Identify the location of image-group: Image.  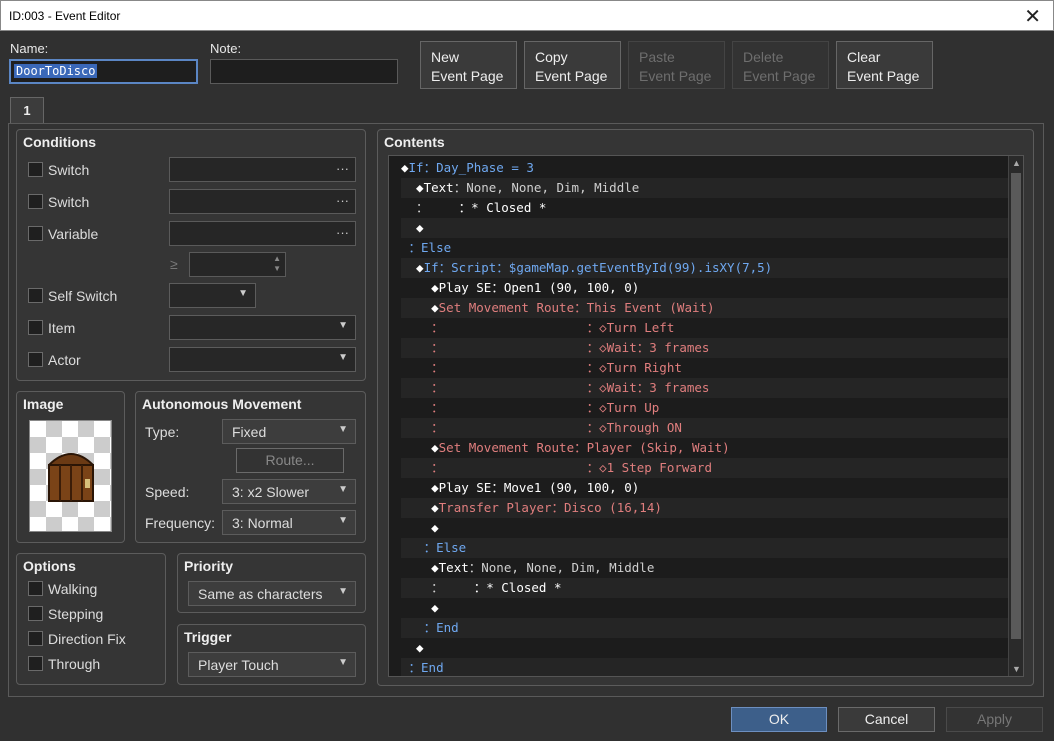
(70, 467).